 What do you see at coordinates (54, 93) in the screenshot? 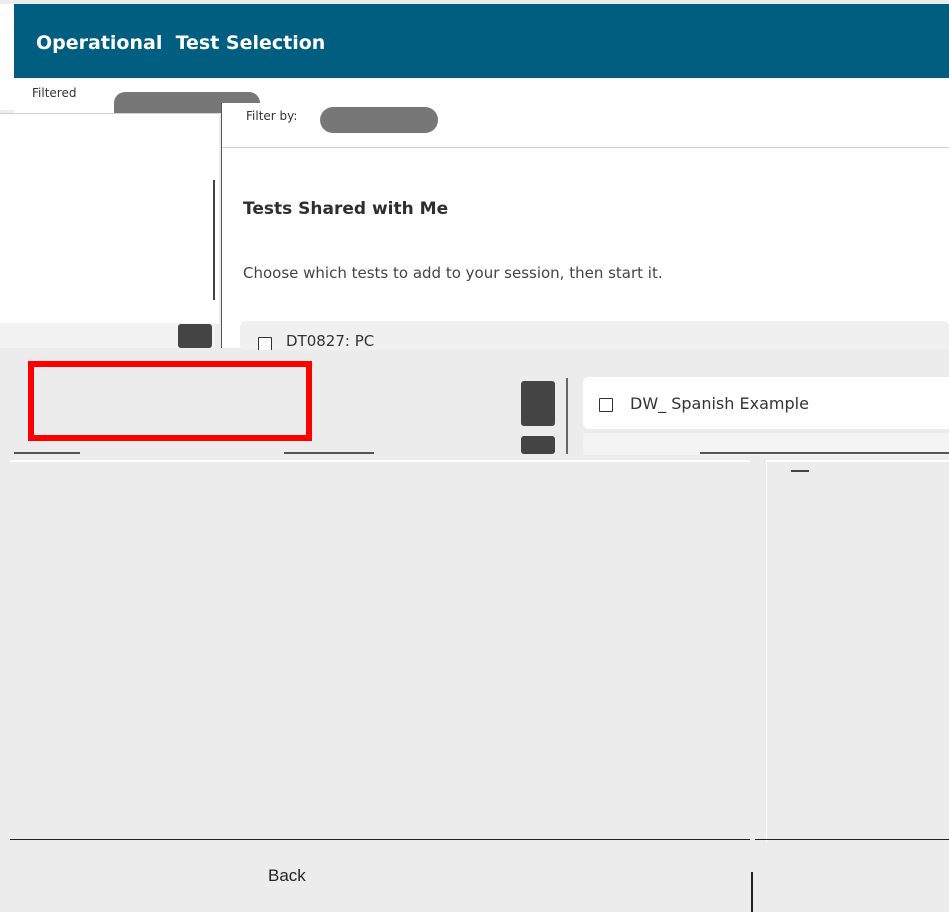
I see `filter-label: Filtered` at bounding box center [54, 93].